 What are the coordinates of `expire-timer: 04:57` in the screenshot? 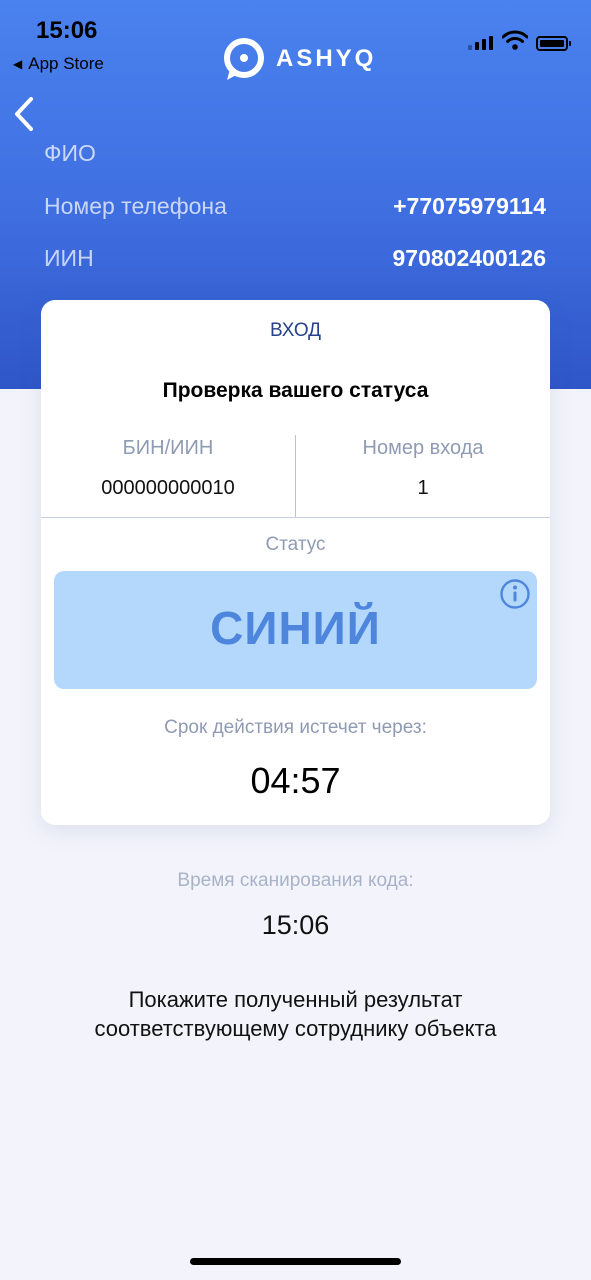 It's located at (295, 780).